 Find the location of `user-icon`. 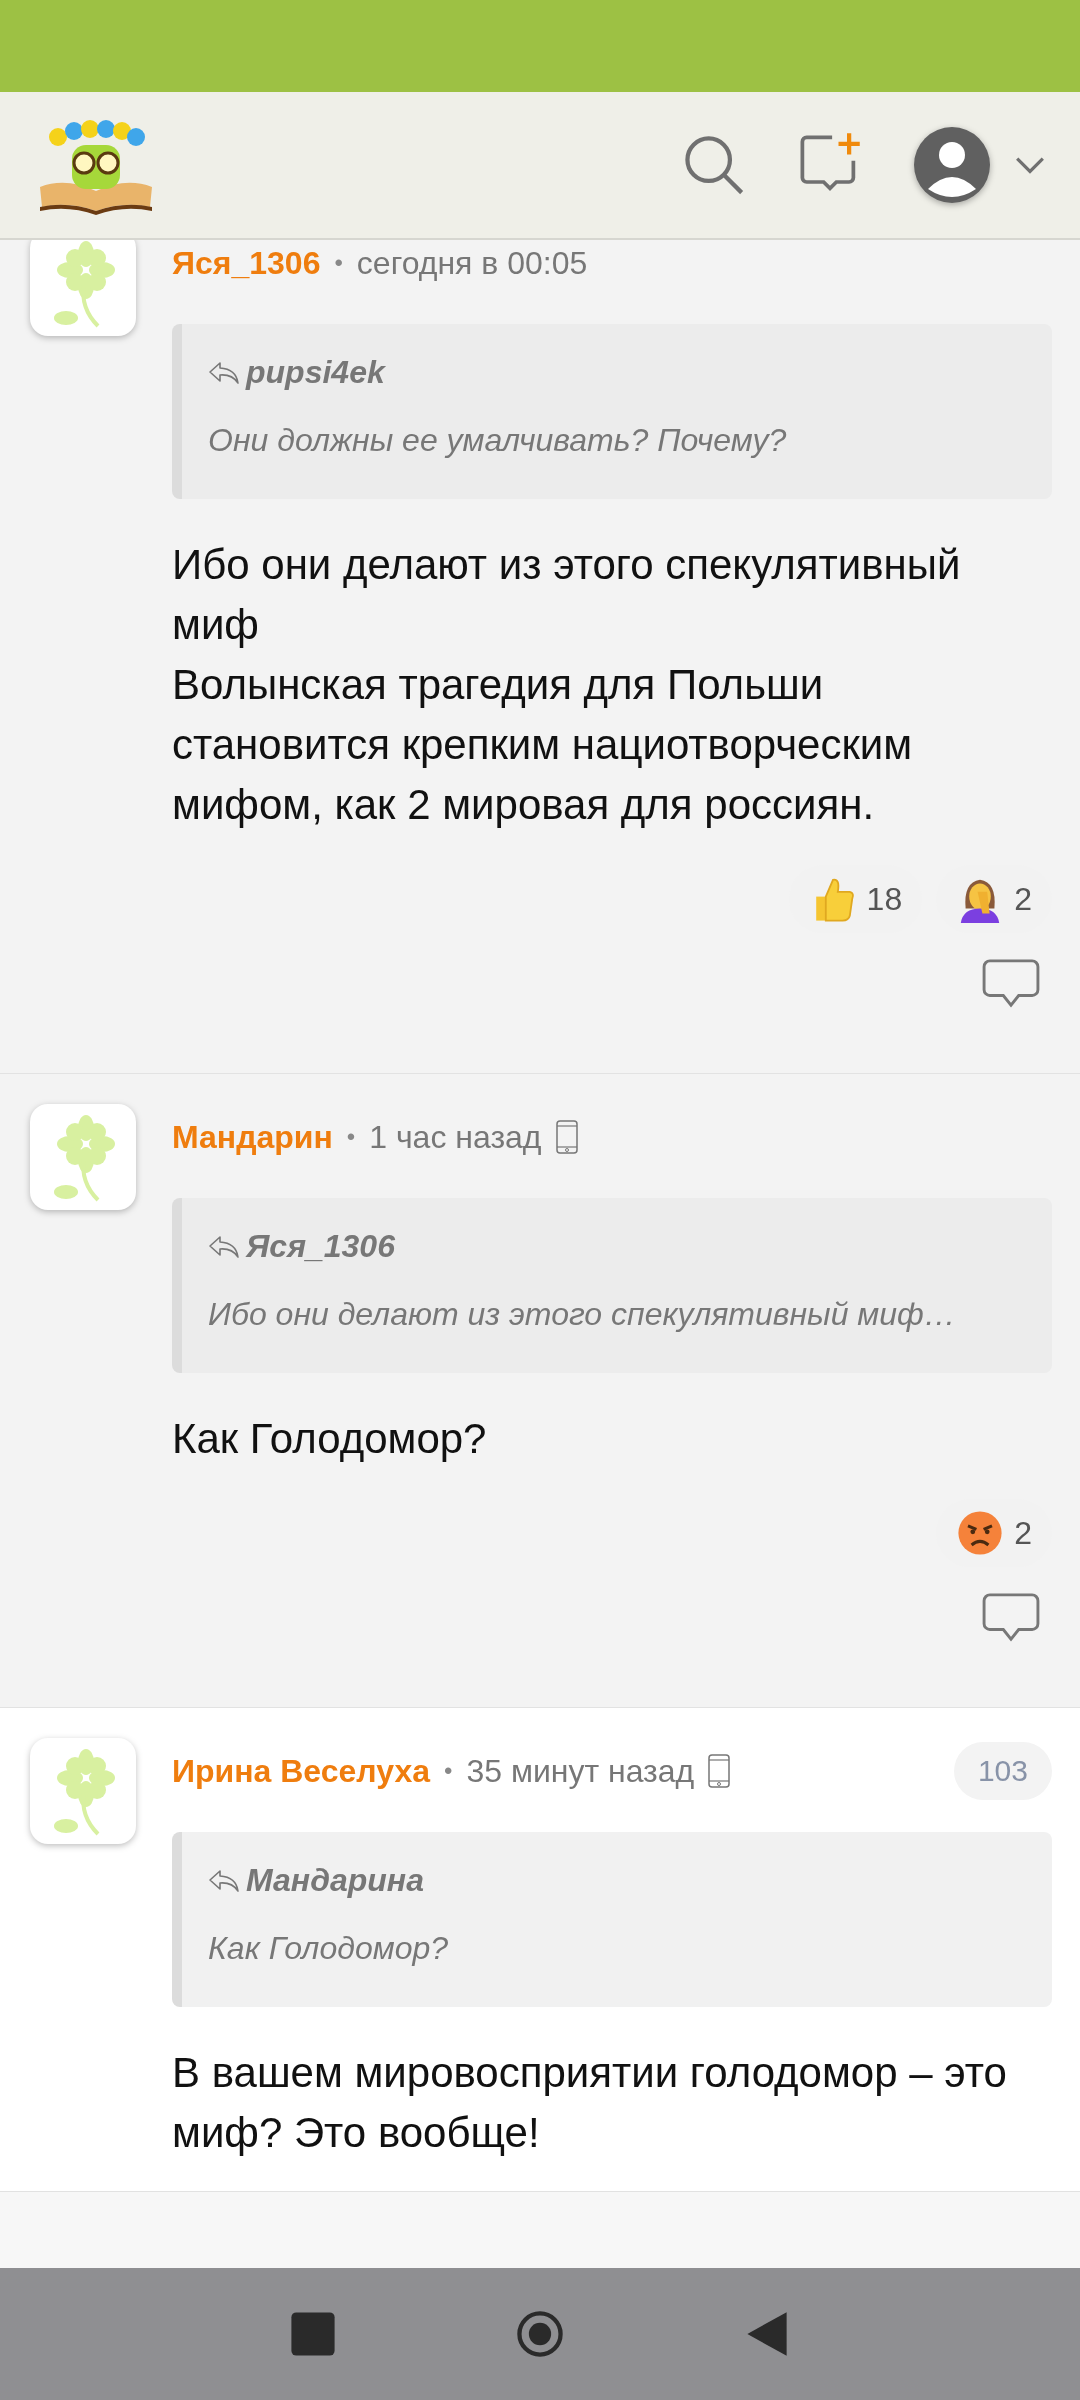

user-icon is located at coordinates (952, 165).